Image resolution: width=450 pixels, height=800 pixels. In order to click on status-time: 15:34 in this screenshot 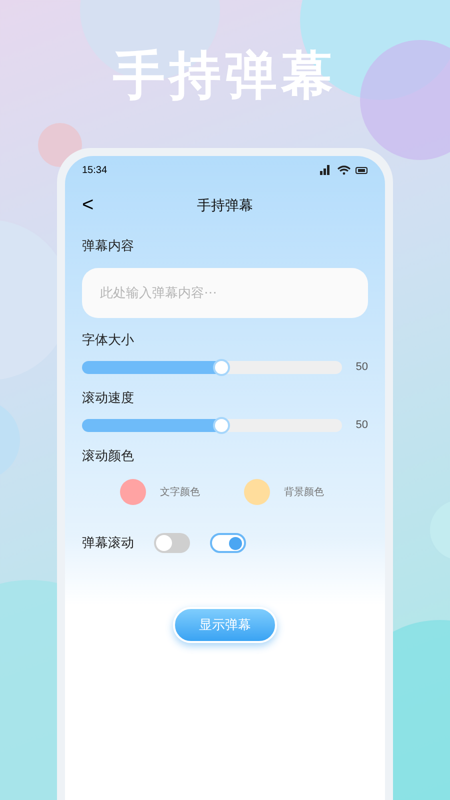, I will do `click(95, 171)`.